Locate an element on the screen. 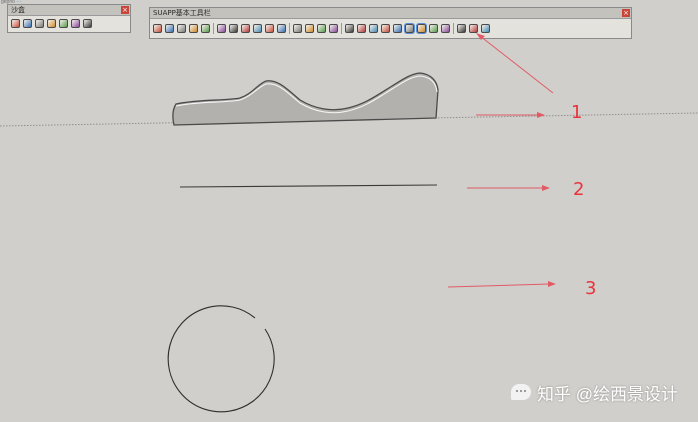 This screenshot has width=698, height=422. arrow-to-toolbar is located at coordinates (515, 63).